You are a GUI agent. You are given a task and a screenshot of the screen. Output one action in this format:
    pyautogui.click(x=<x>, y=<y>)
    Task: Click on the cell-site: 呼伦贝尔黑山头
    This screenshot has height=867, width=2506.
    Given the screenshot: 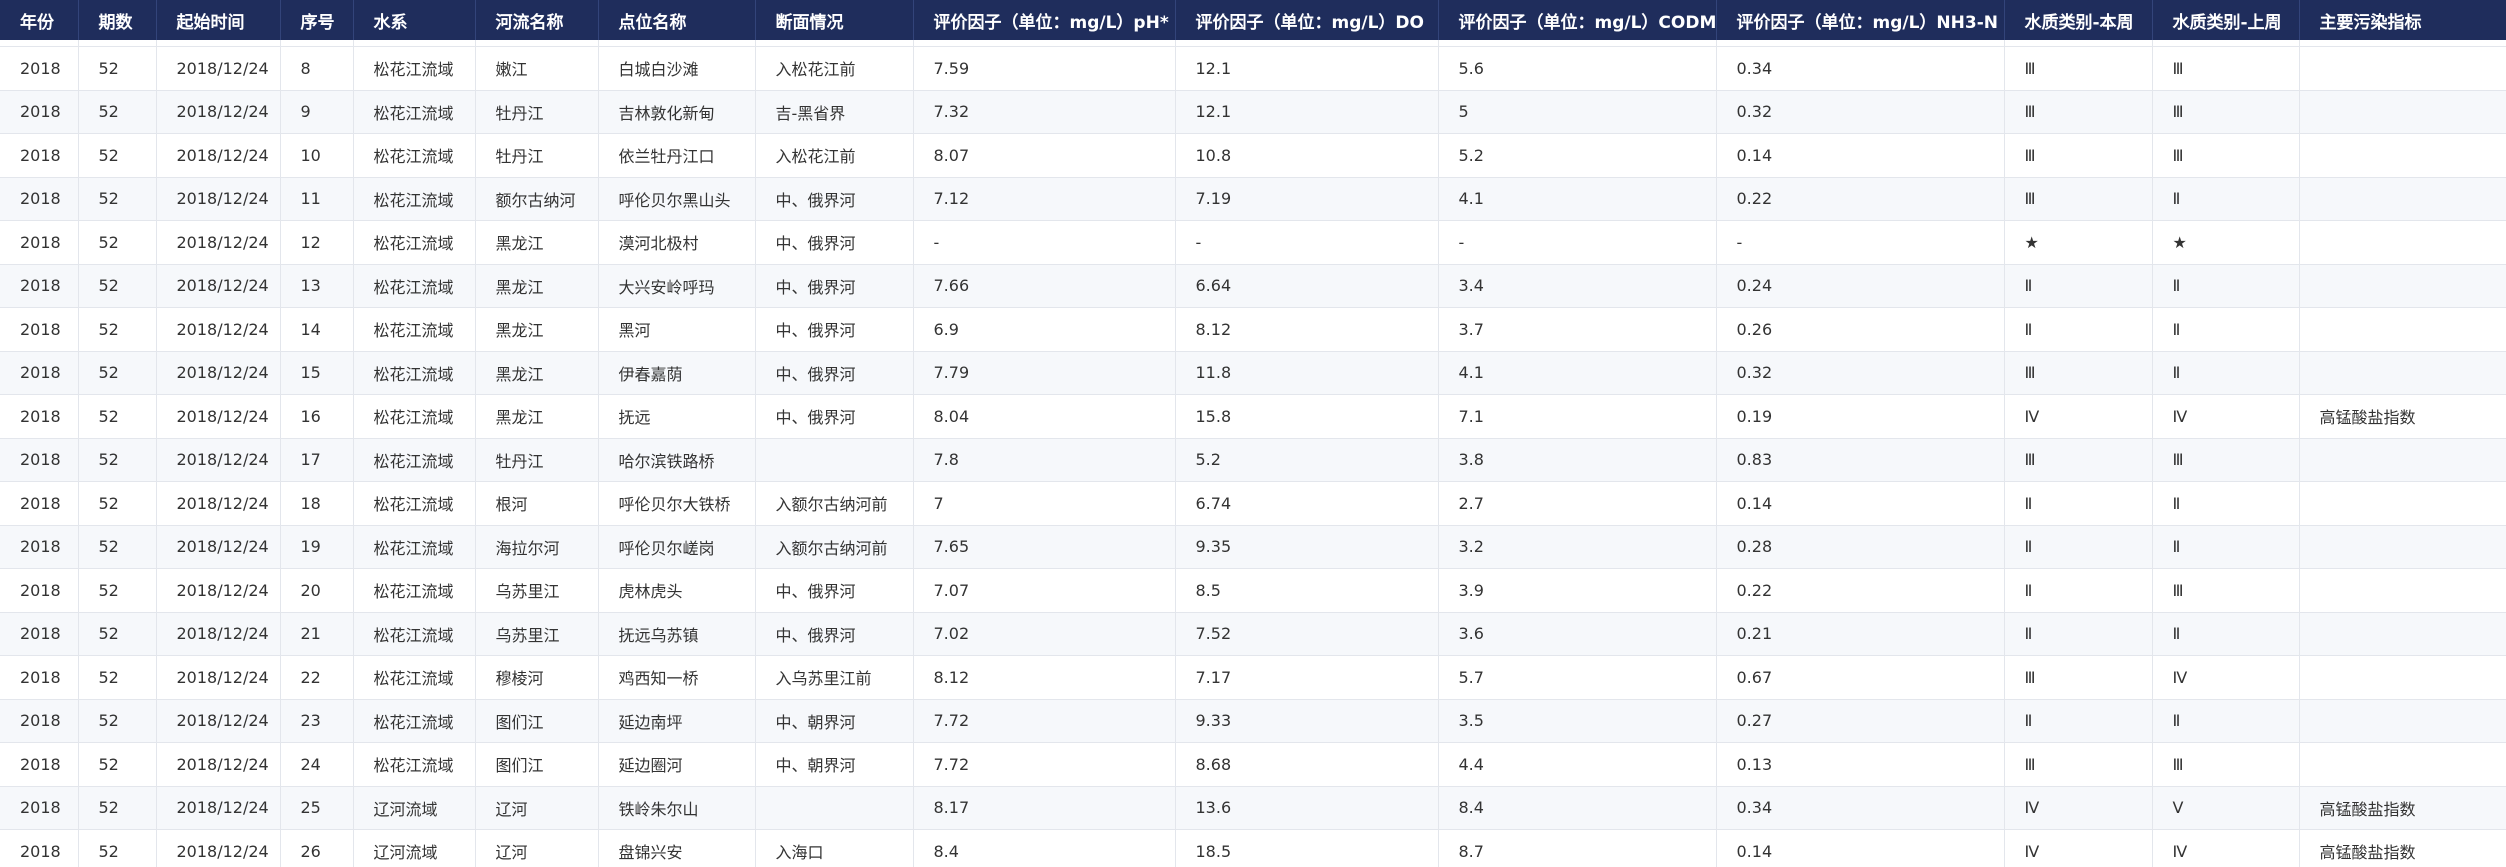 What is the action you would take?
    pyautogui.click(x=677, y=199)
    